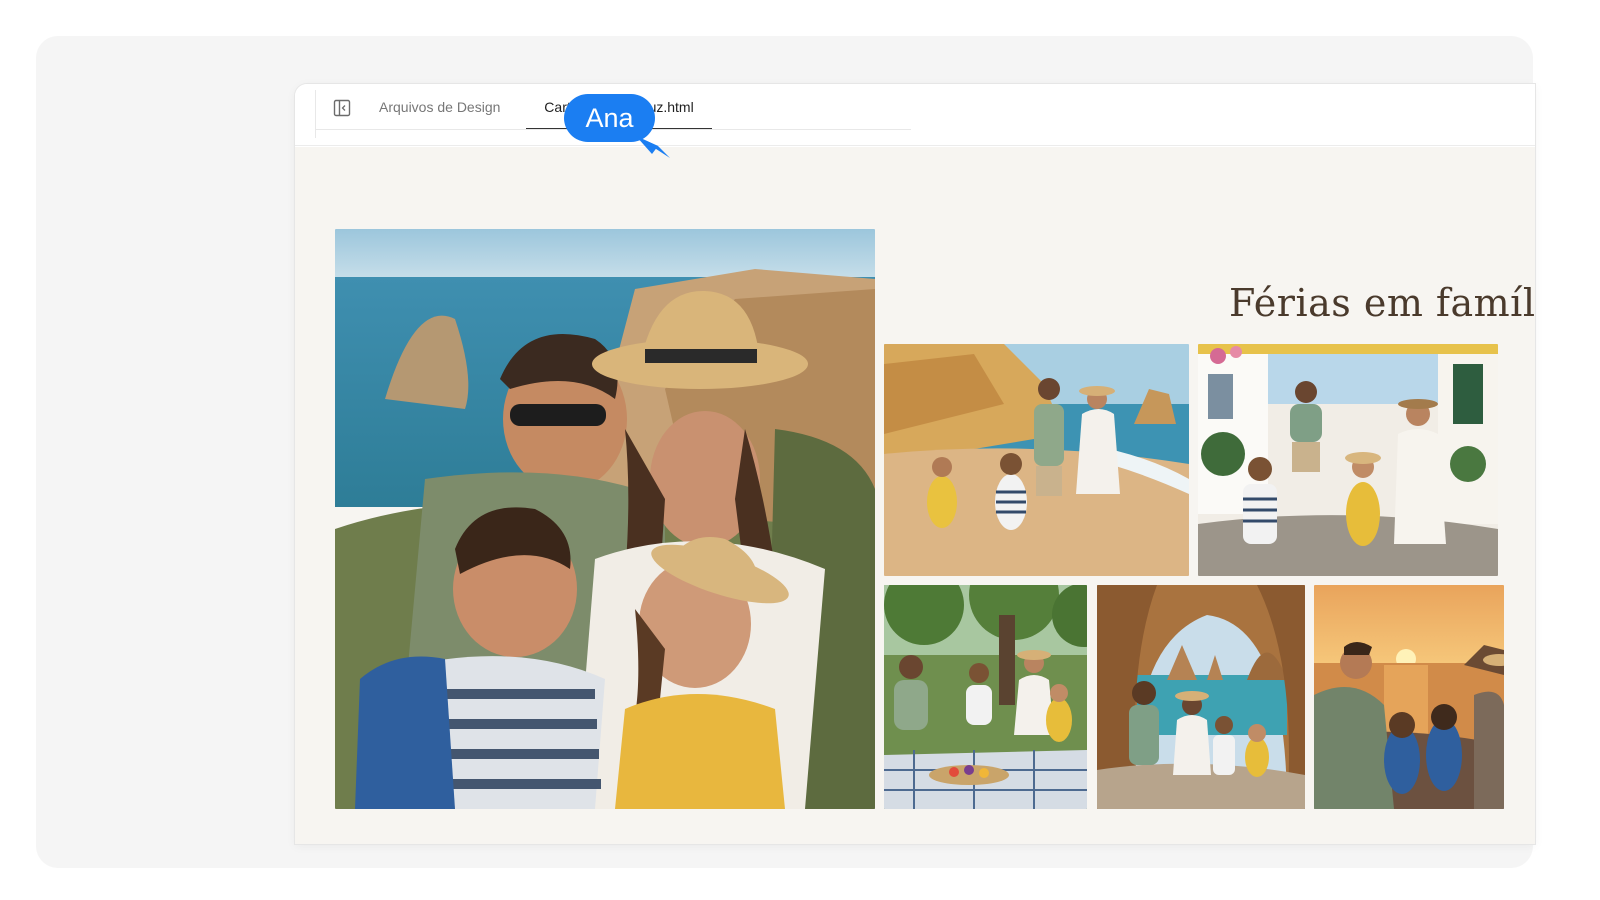 The image size is (1600, 900). I want to click on collaborator-name: Ana, so click(609, 117).